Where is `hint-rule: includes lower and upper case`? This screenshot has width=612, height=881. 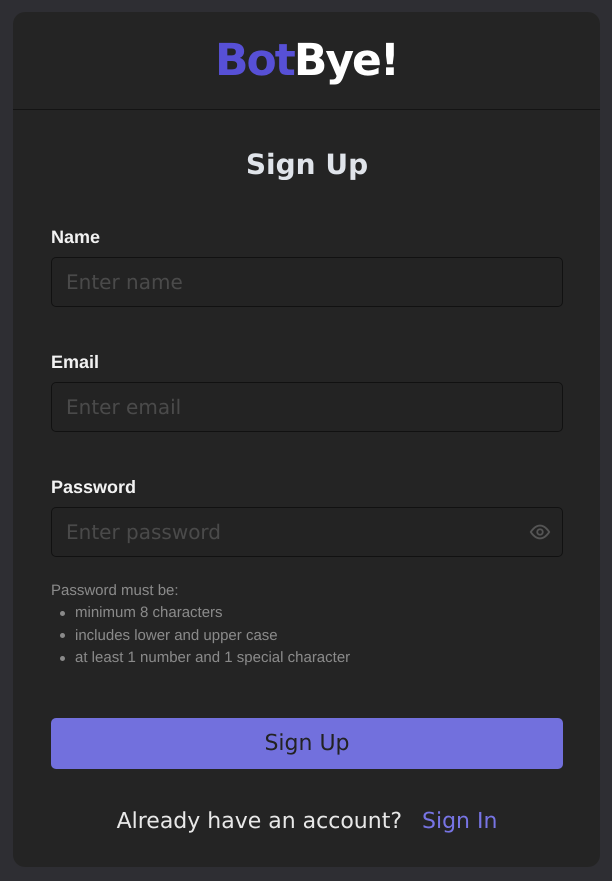
hint-rule: includes lower and upper case is located at coordinates (176, 636).